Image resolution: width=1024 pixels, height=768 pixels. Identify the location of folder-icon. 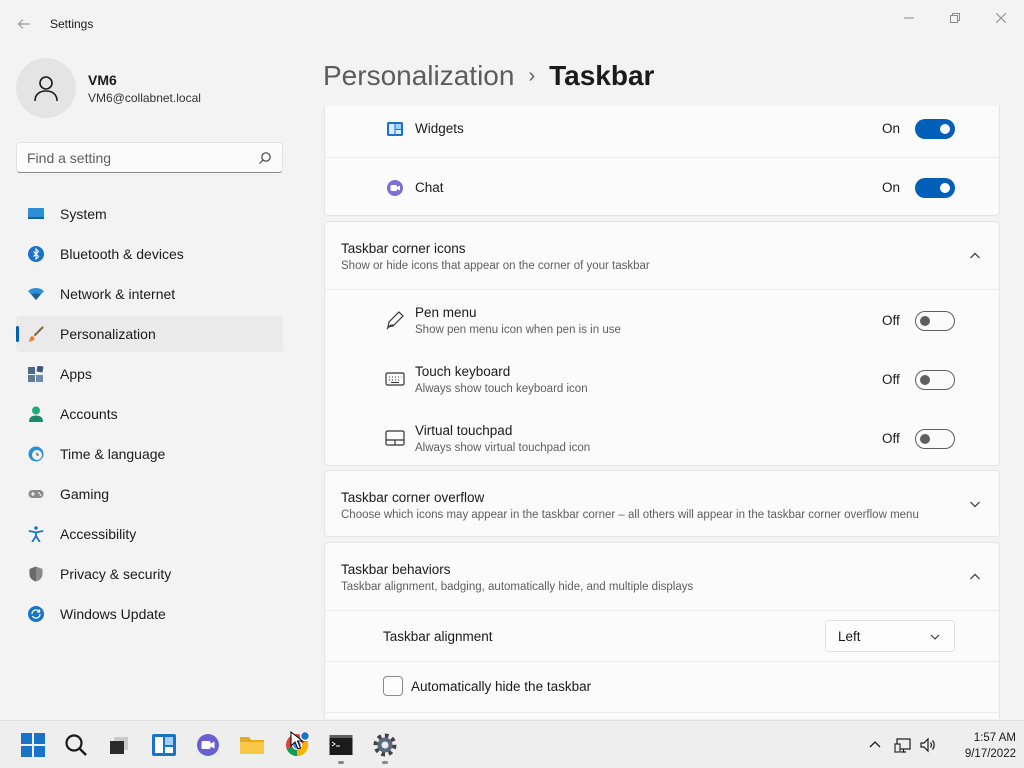
(252, 745).